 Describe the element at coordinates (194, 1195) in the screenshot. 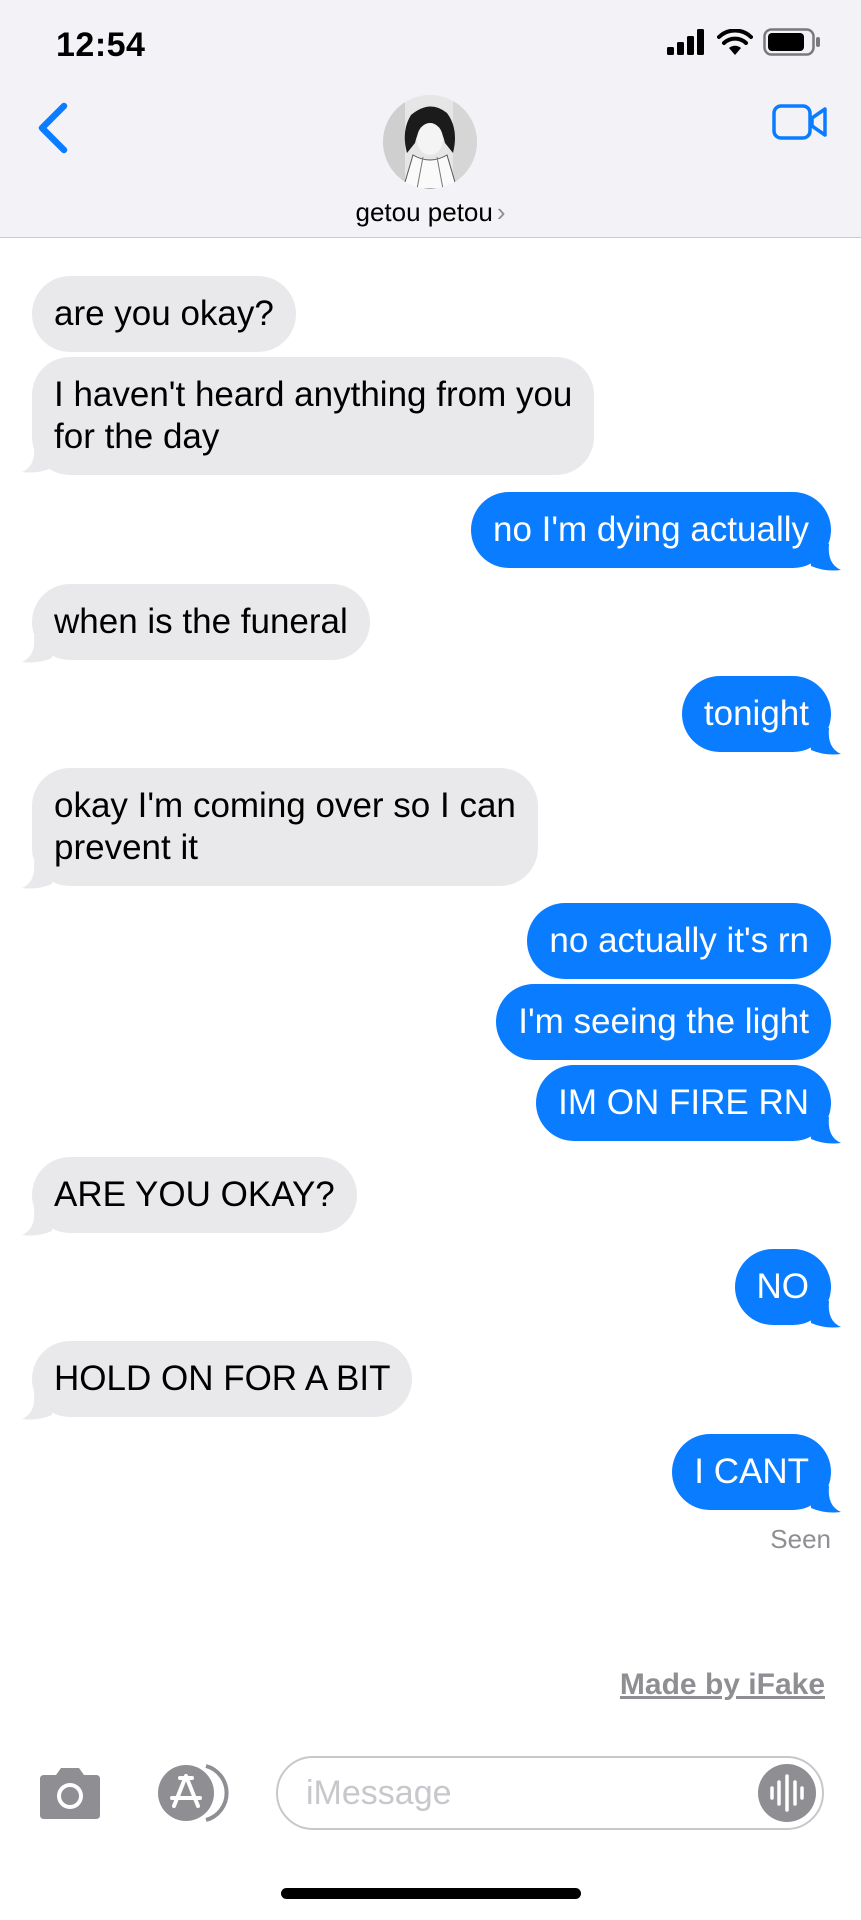

I see `message-bubble-incoming: ARE YOU OKAY?` at that location.